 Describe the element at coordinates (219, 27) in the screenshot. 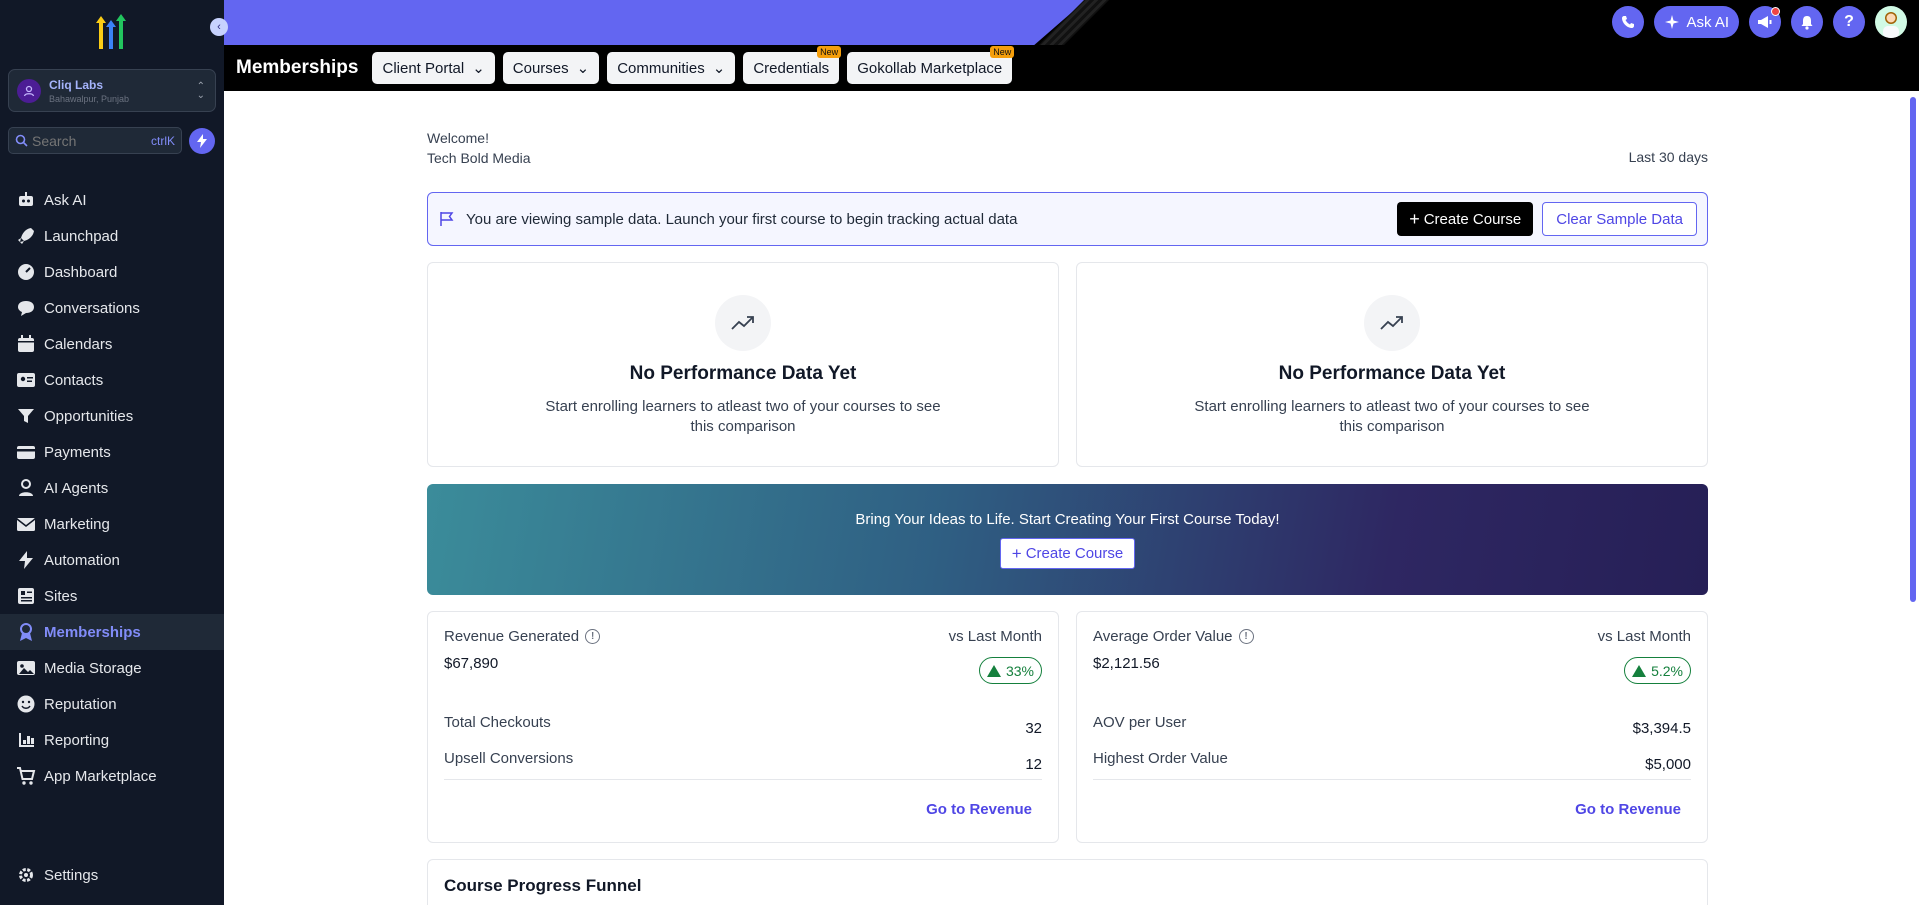

I see `collapse-sidebar-button: ‹` at that location.